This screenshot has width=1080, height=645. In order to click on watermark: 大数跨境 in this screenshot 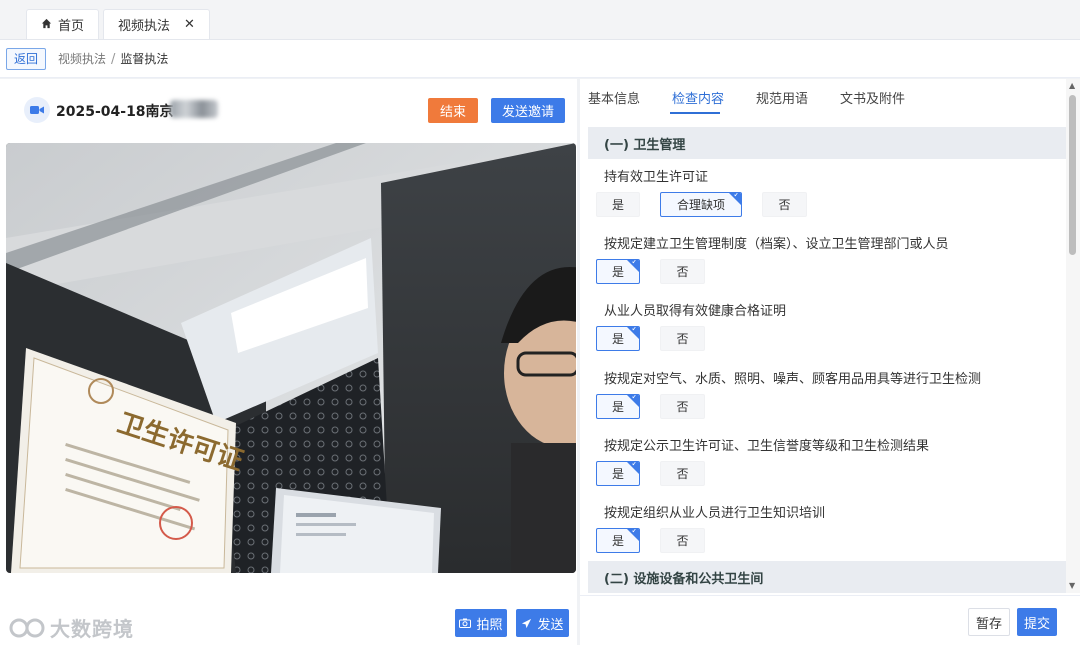, I will do `click(71, 627)`.